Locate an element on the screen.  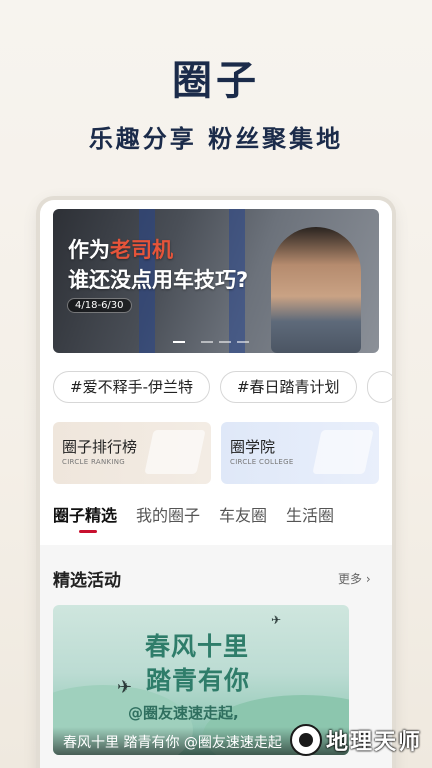
tab-car-friends: 车友圈 is located at coordinates (243, 514).